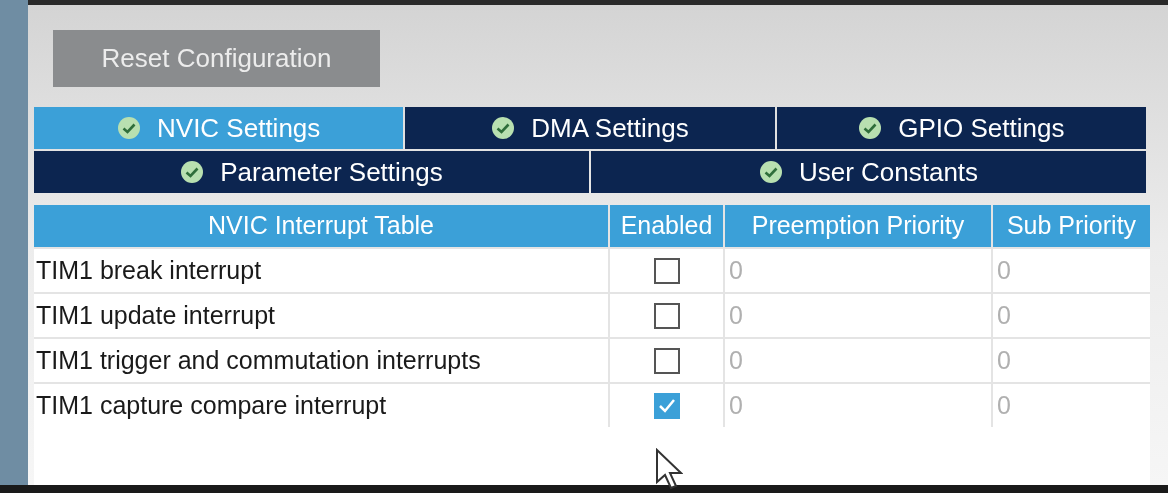  Describe the element at coordinates (155, 315) in the screenshot. I see `interrupt-name: TIM1 update interrupt` at that location.